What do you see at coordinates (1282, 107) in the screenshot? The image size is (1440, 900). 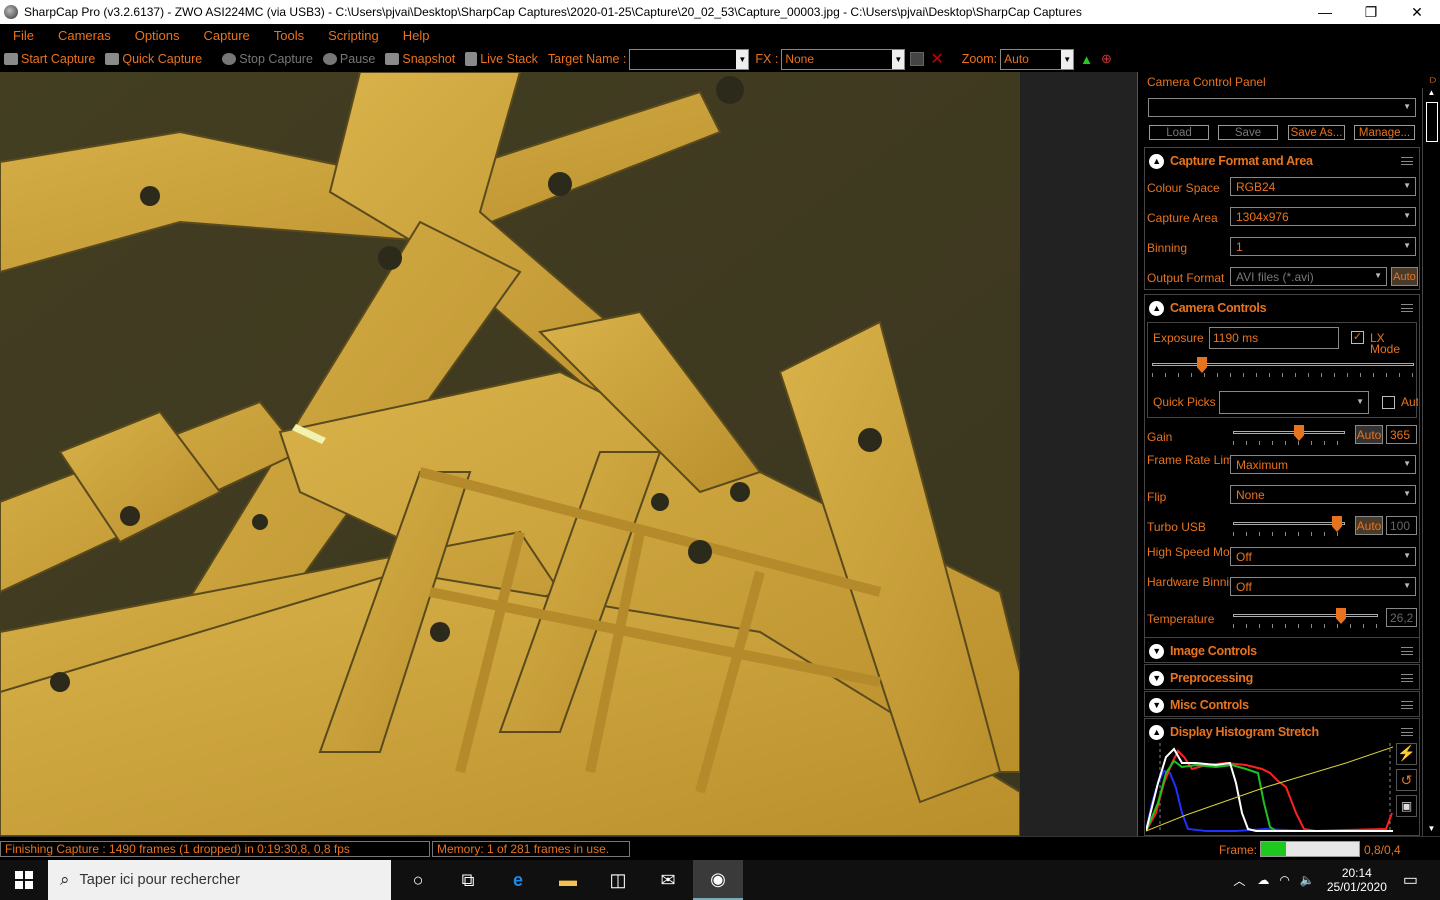 I see `profile-select: ▼` at bounding box center [1282, 107].